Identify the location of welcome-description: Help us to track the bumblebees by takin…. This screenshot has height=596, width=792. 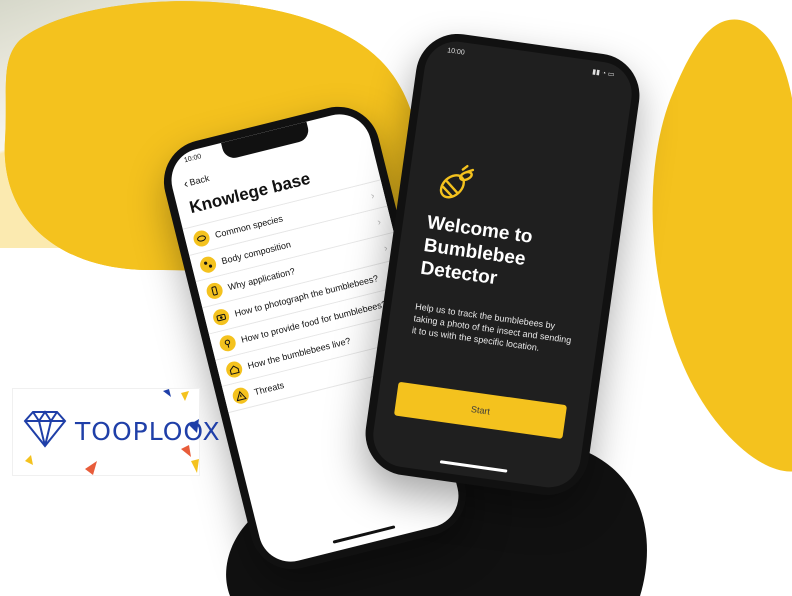
(491, 327).